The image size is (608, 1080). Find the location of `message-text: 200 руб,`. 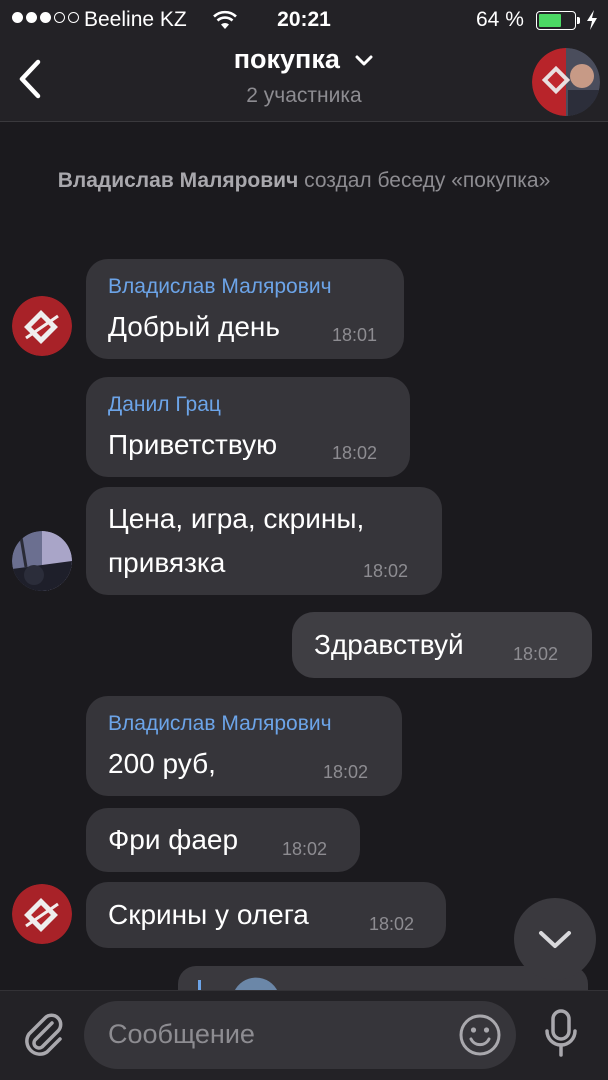

message-text: 200 руб, is located at coordinates (162, 763).